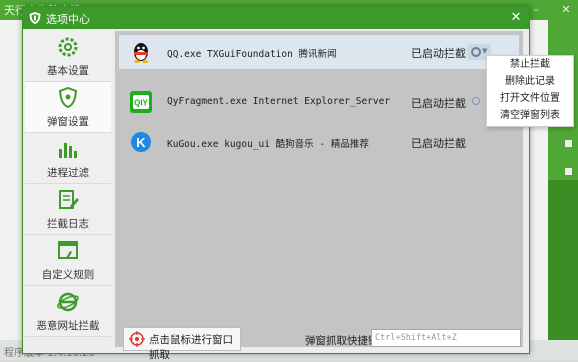  I want to click on shield-logo-icon, so click(35, 18).